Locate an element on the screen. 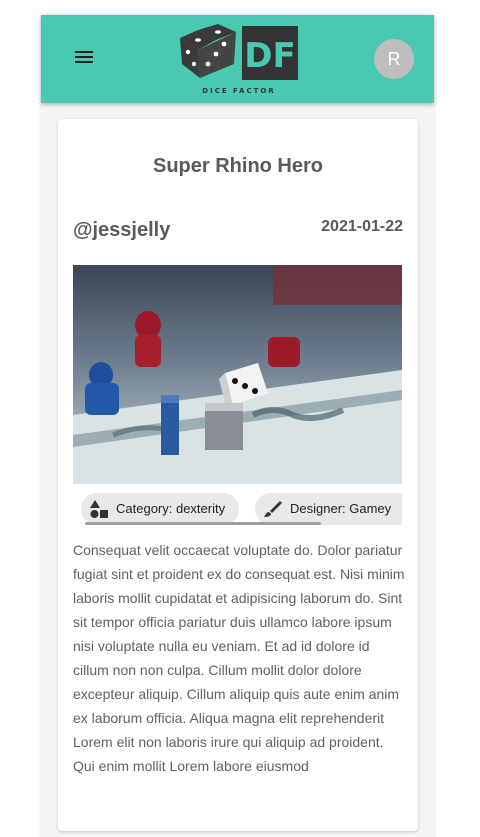  post-date: 2021-01-22 is located at coordinates (362, 226).